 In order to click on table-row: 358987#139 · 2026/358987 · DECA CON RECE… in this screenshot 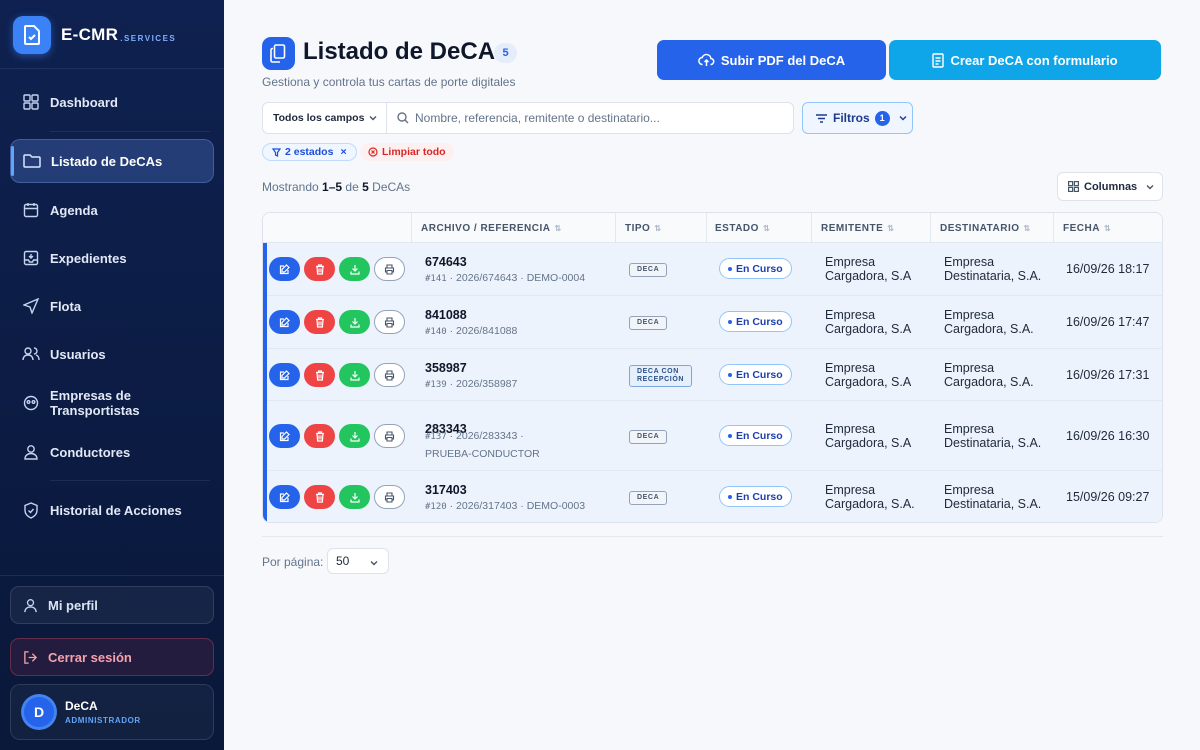, I will do `click(714, 375)`.